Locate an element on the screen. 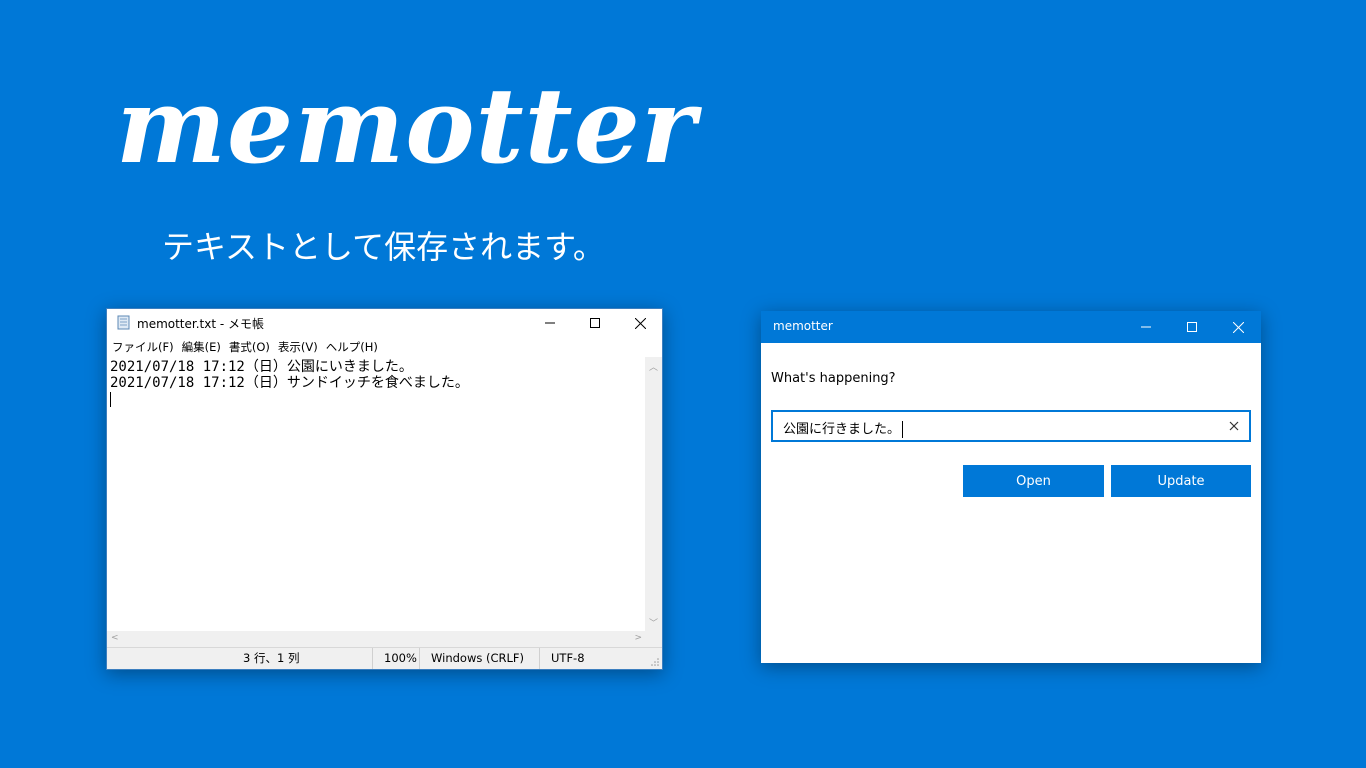 The width and height of the screenshot is (1366, 768). memo-input-value: 公園に行きました。 is located at coordinates (843, 428).